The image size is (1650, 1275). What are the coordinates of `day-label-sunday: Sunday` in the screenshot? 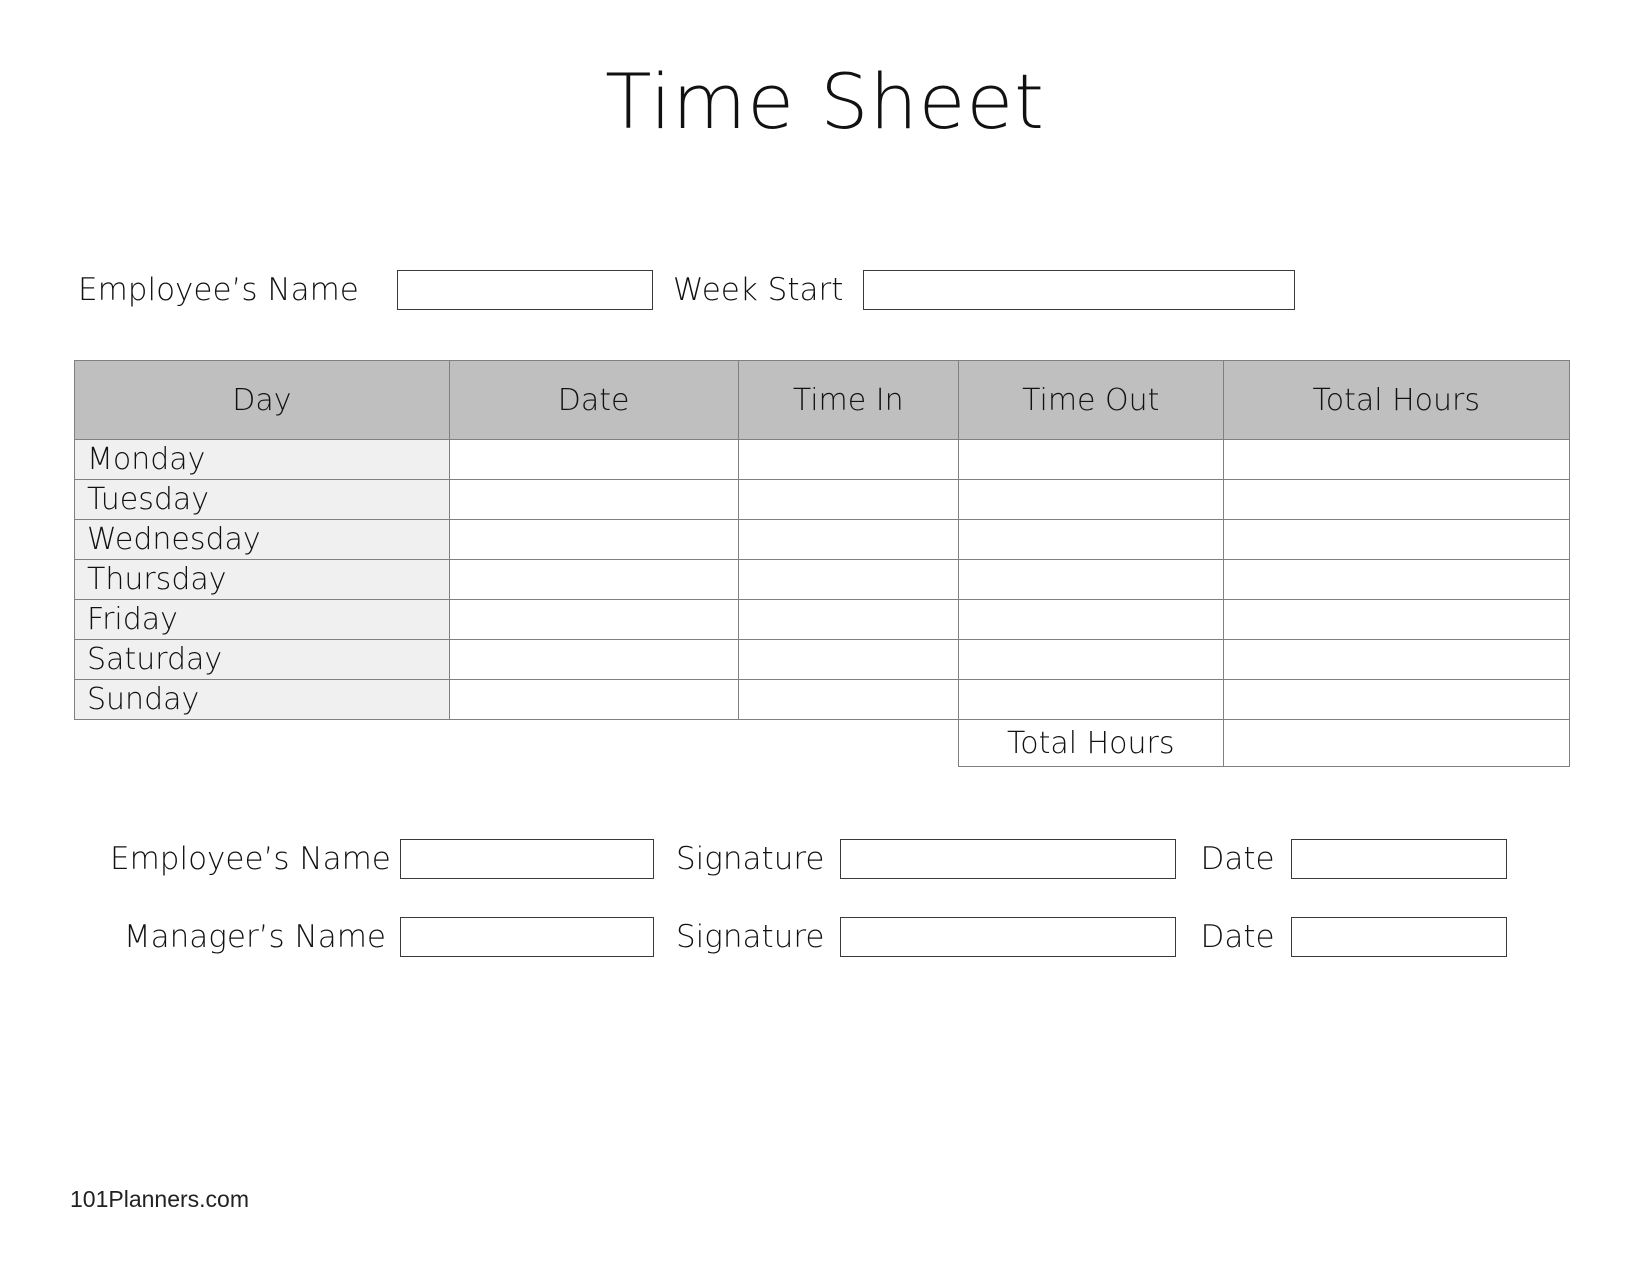 It's located at (262, 699).